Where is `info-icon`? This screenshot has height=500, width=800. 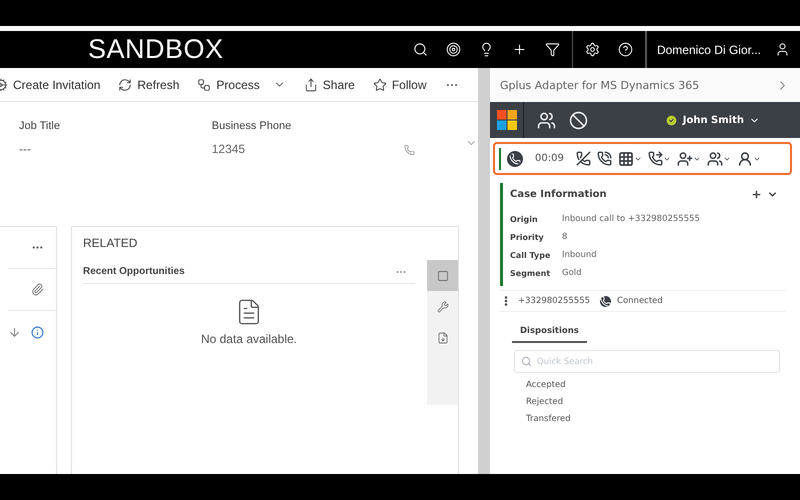 info-icon is located at coordinates (37, 332).